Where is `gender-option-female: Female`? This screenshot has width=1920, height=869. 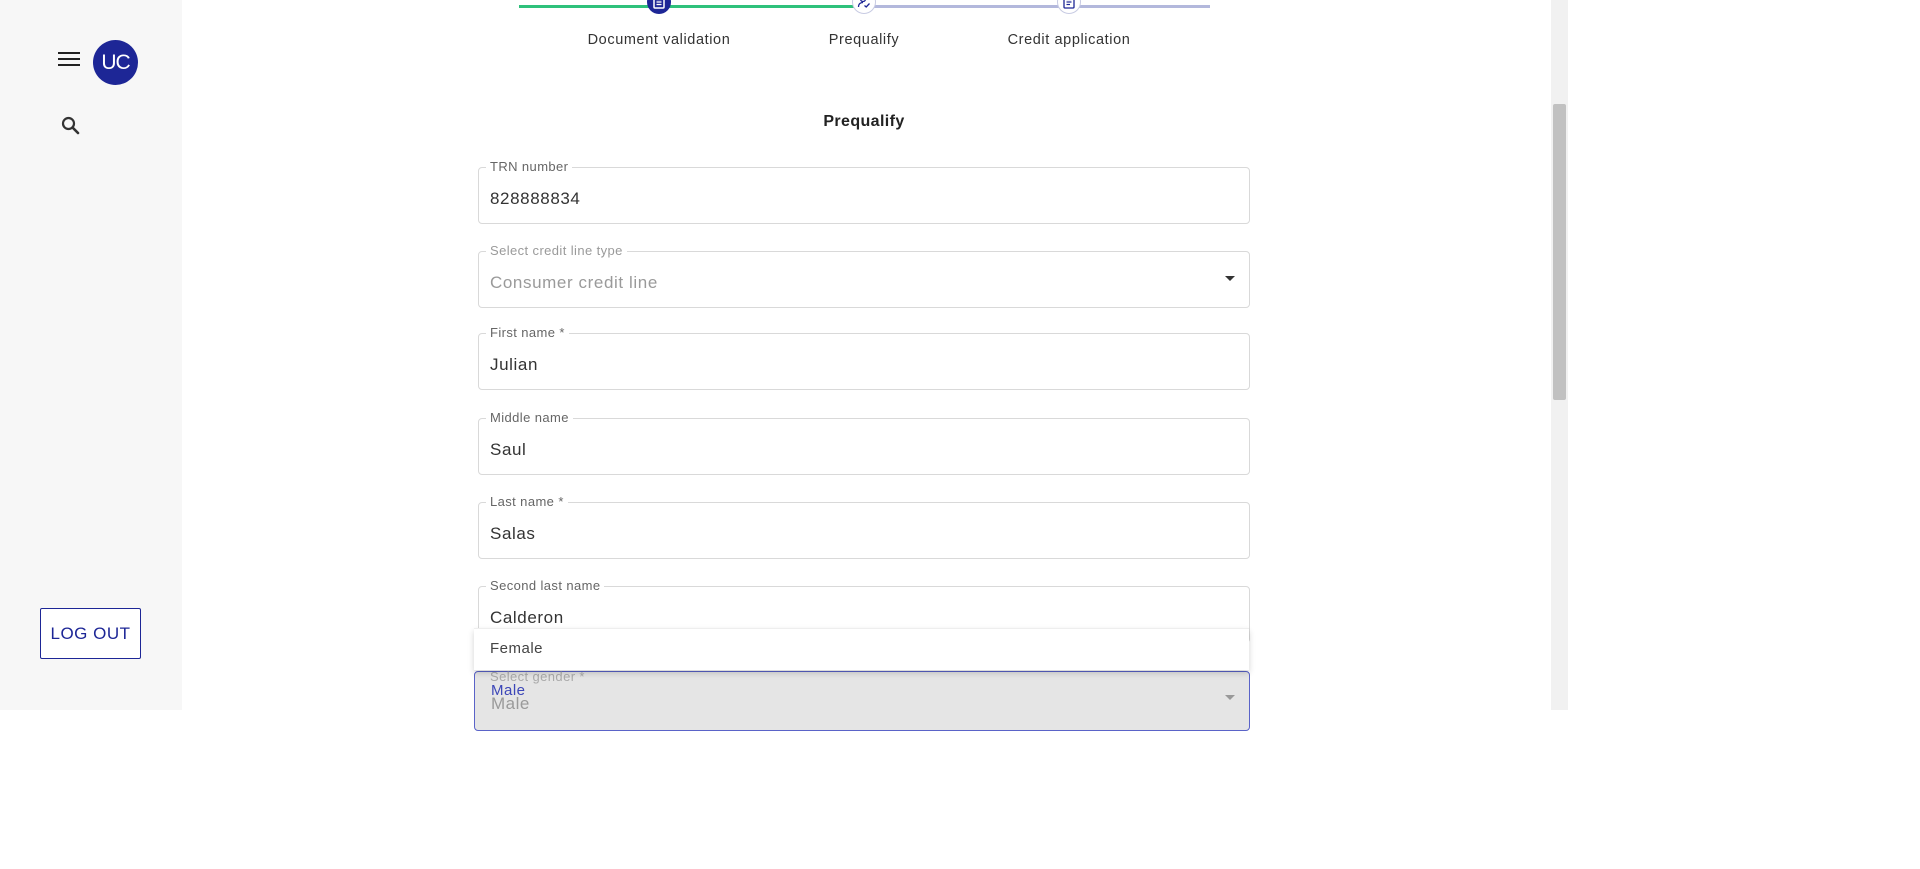 gender-option-female: Female is located at coordinates (516, 648).